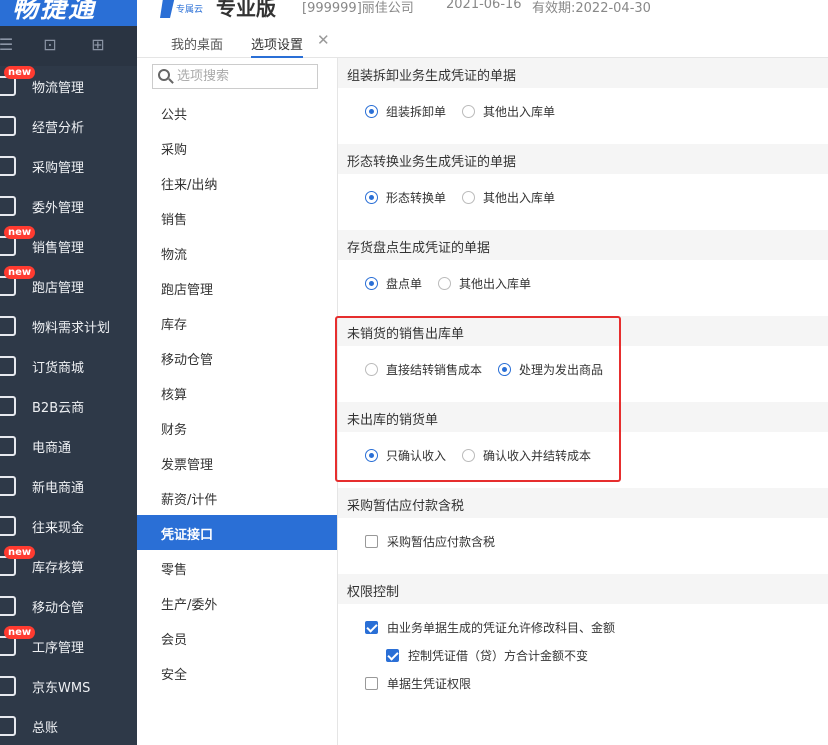 The image size is (828, 745). Describe the element at coordinates (237, 147) in the screenshot. I see `category-item: 采购` at that location.